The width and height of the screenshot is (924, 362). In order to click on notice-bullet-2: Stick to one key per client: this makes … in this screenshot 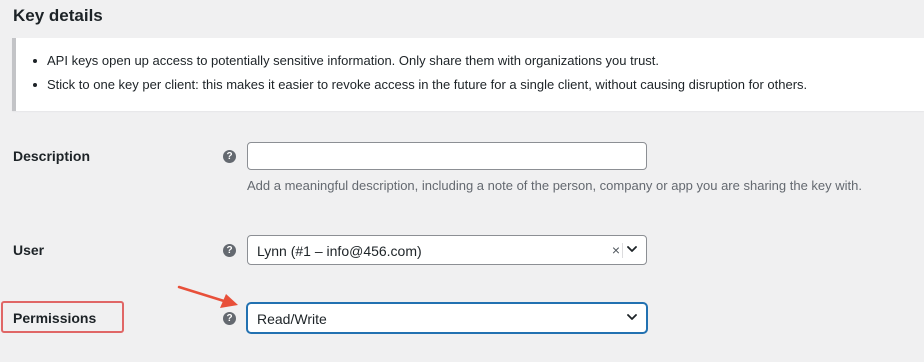, I will do `click(420, 85)`.